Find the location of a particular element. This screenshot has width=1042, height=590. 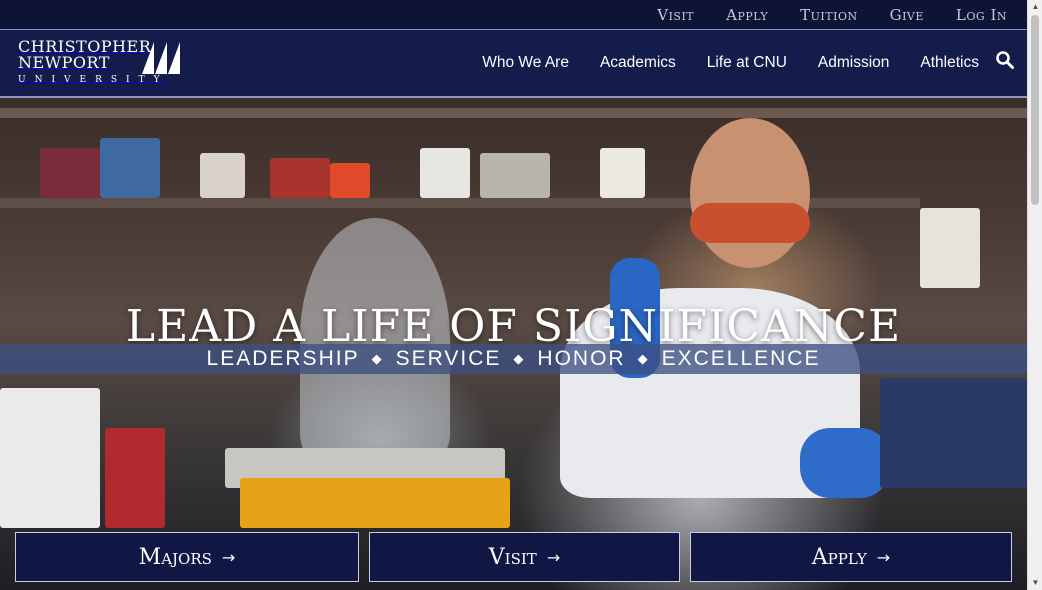

logo-line-3: UNIVERSITY is located at coordinates (93, 80).